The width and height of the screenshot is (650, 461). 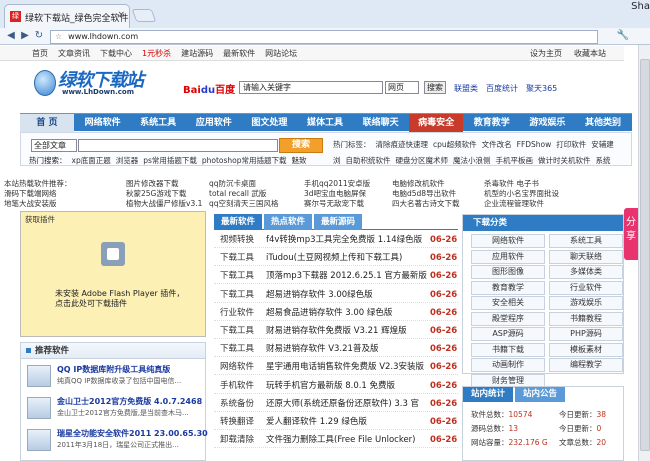 What do you see at coordinates (170, 160) in the screenshot?
I see `hot-keyword: ps常用插题下载` at bounding box center [170, 160].